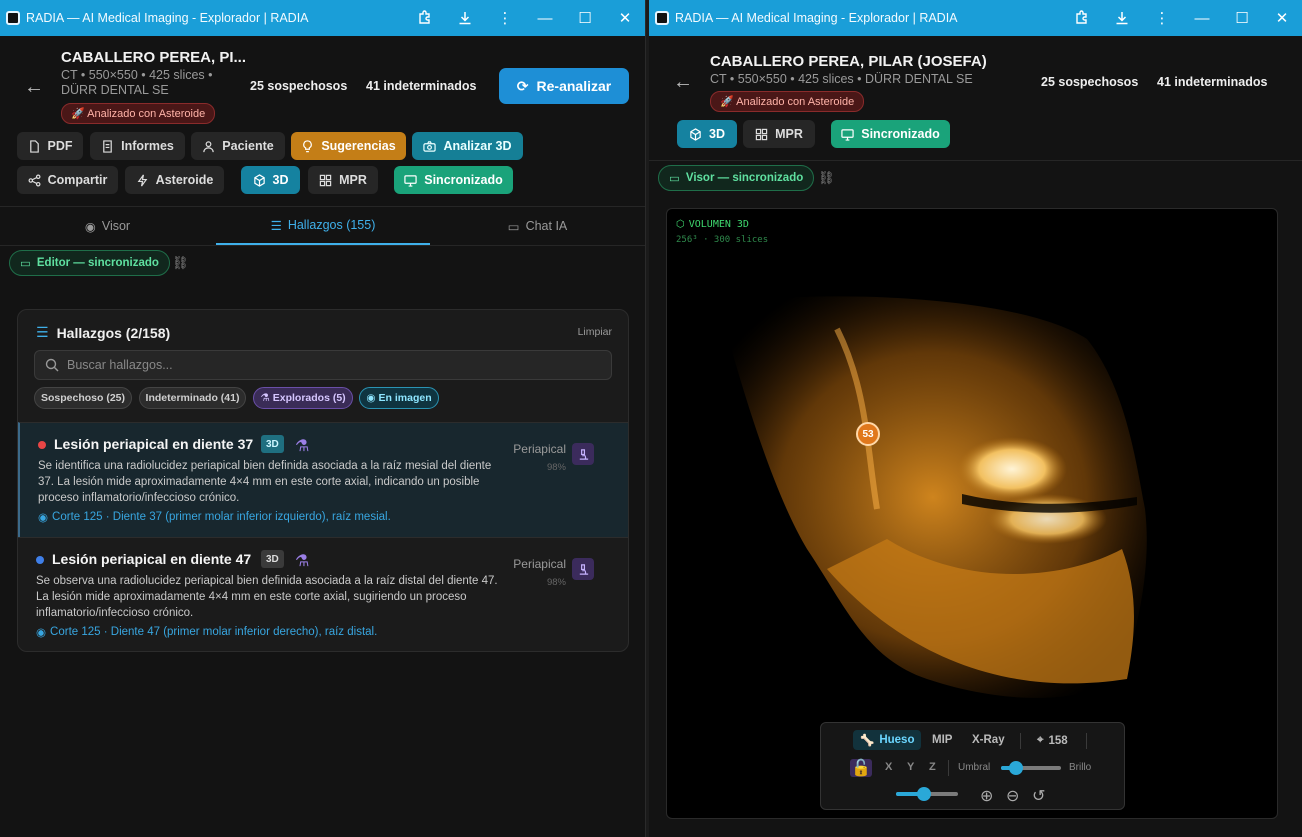 The height and width of the screenshot is (837, 1302). What do you see at coordinates (405, 398) in the screenshot?
I see `filter-in-image-label: En imagen` at bounding box center [405, 398].